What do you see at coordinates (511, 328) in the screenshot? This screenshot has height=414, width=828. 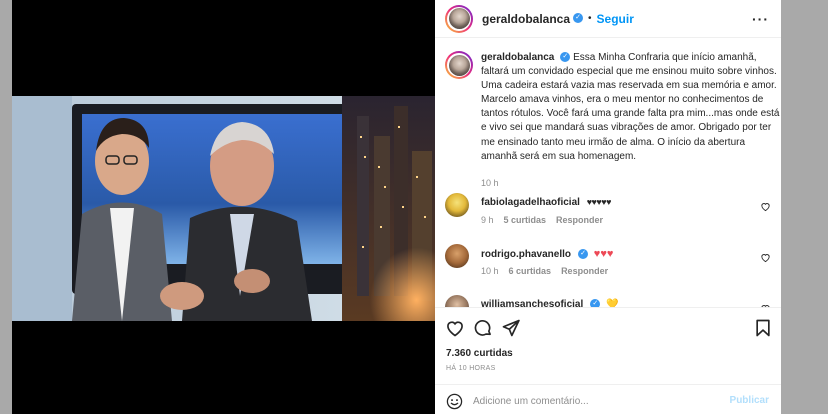 I see `share-icon` at bounding box center [511, 328].